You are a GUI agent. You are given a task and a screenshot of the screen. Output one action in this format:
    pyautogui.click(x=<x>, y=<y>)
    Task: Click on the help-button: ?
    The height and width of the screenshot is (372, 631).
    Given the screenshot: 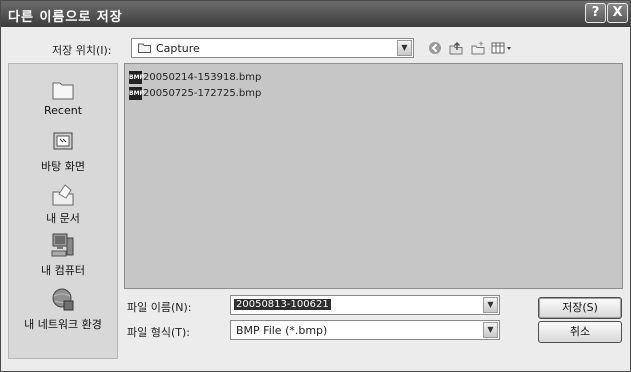 What is the action you would take?
    pyautogui.click(x=595, y=13)
    